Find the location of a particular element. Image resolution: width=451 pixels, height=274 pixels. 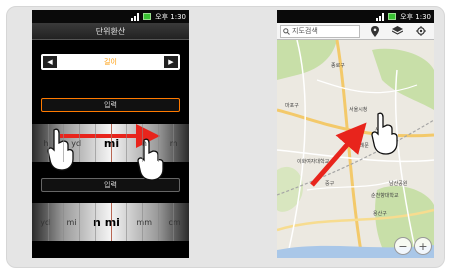

ruler-unit-label: cm is located at coordinates (175, 222).